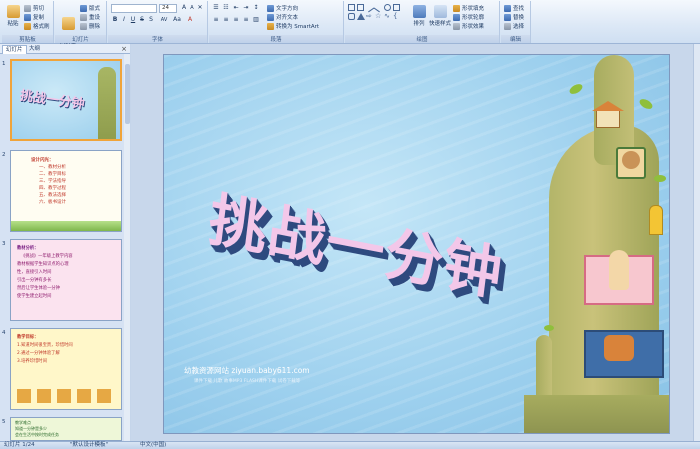 The image size is (700, 449). Describe the element at coordinates (65, 49) in the screenshot. I see `panel-tabs: 幻灯片 大纲 ×` at that location.